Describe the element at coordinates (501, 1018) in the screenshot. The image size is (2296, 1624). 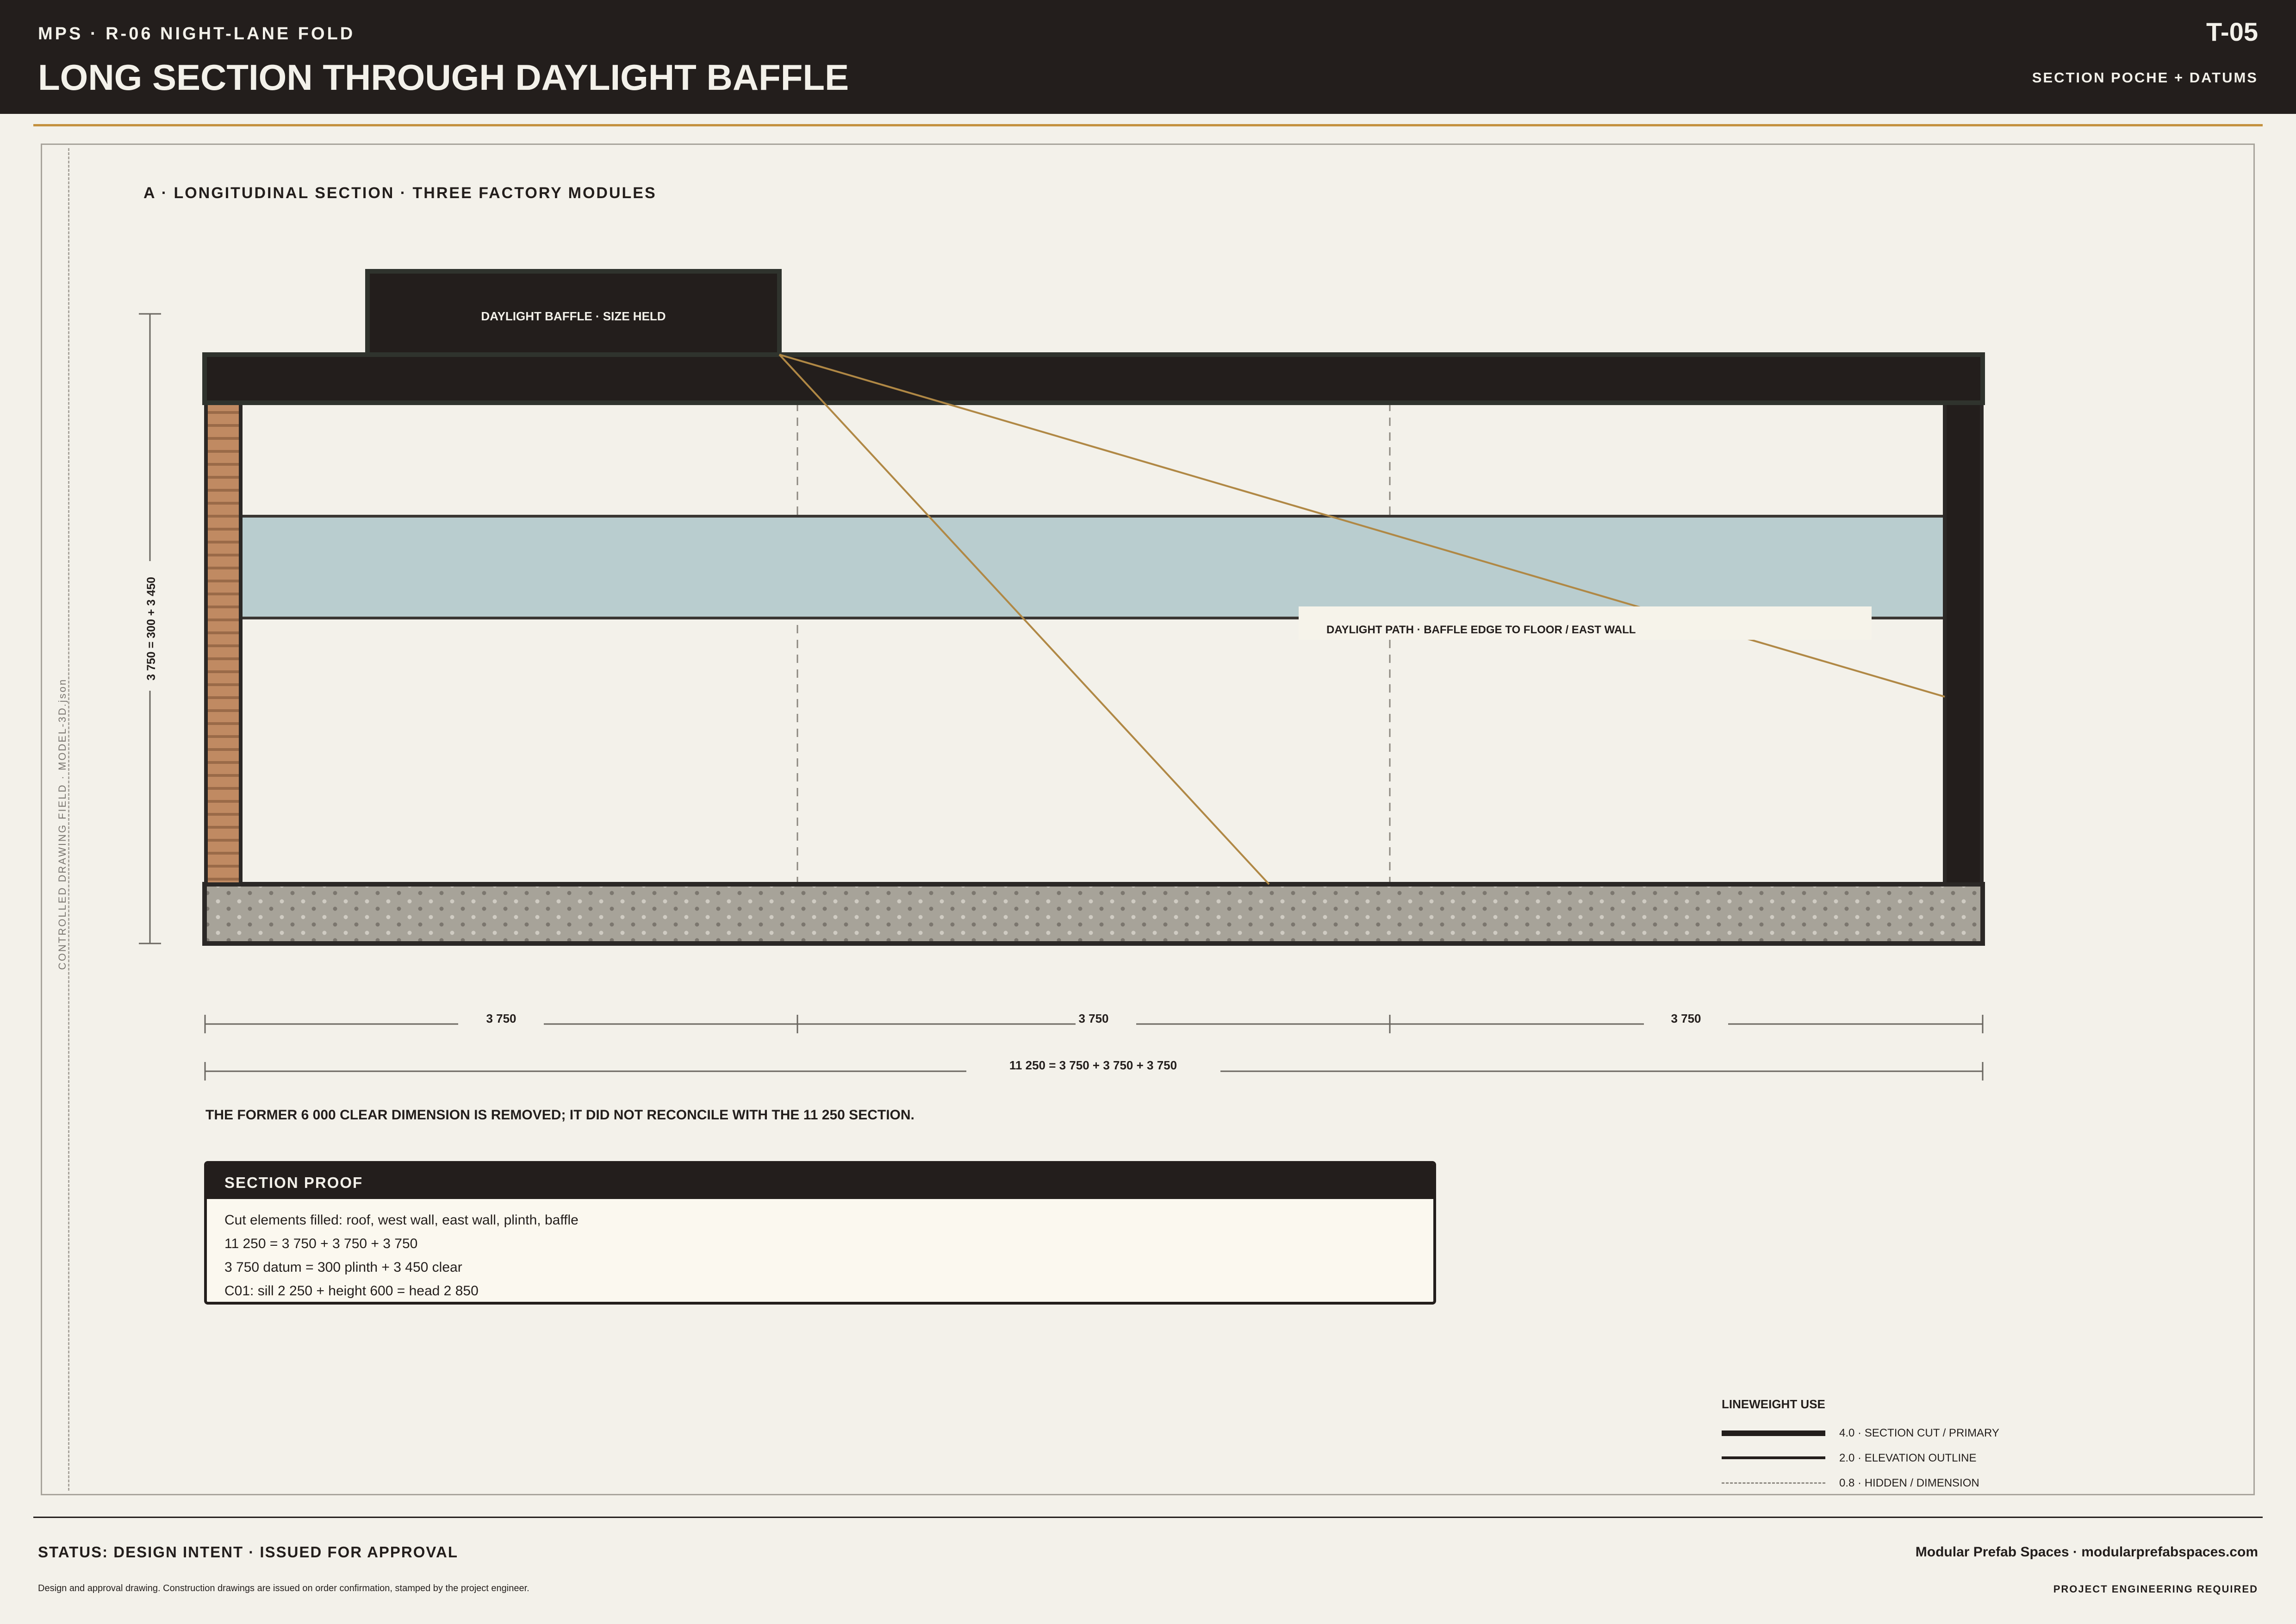
I see `module-dimension-1: 3 750` at that location.